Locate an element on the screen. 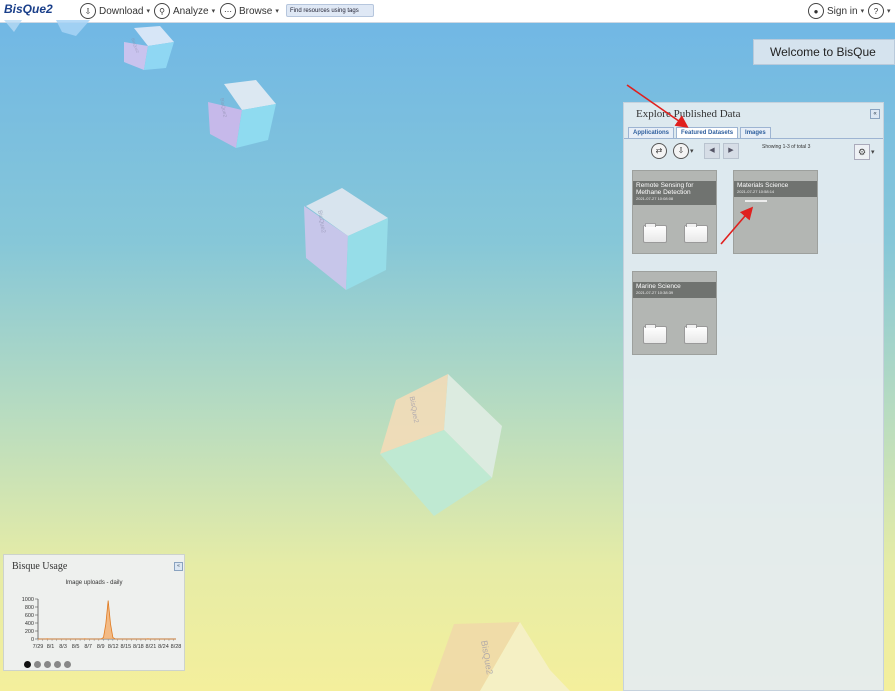 This screenshot has width=895, height=691. x-tick-label: 8/3 is located at coordinates (63, 647).